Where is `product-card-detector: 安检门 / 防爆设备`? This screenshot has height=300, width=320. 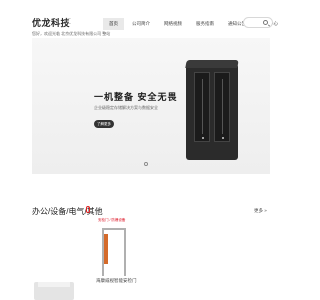 product-card-detector: 安检门 / 防爆设备 is located at coordinates (114, 246).